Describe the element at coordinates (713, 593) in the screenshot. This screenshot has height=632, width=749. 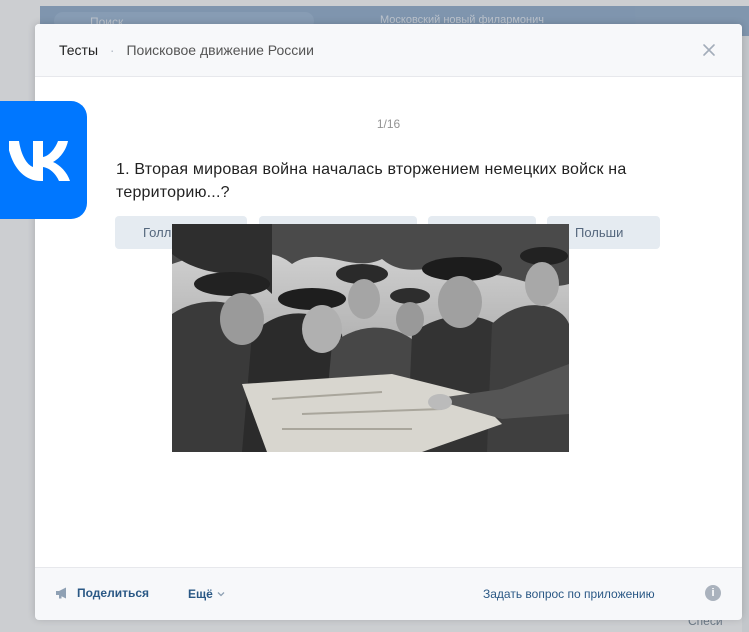
I see `info-icon: i` at that location.